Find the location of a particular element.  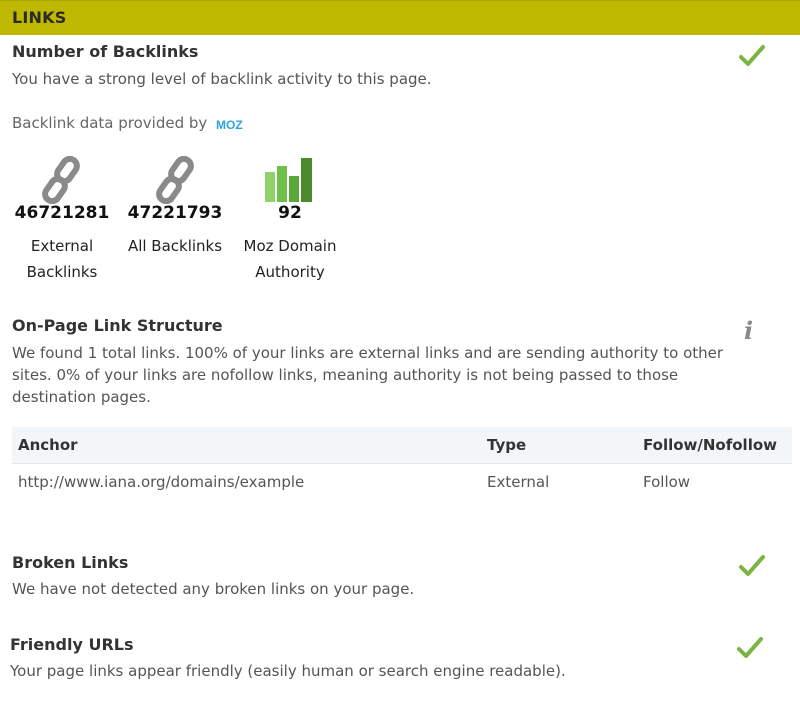

backlink-provider: Backlink data provided by MOZ is located at coordinates (132, 123).